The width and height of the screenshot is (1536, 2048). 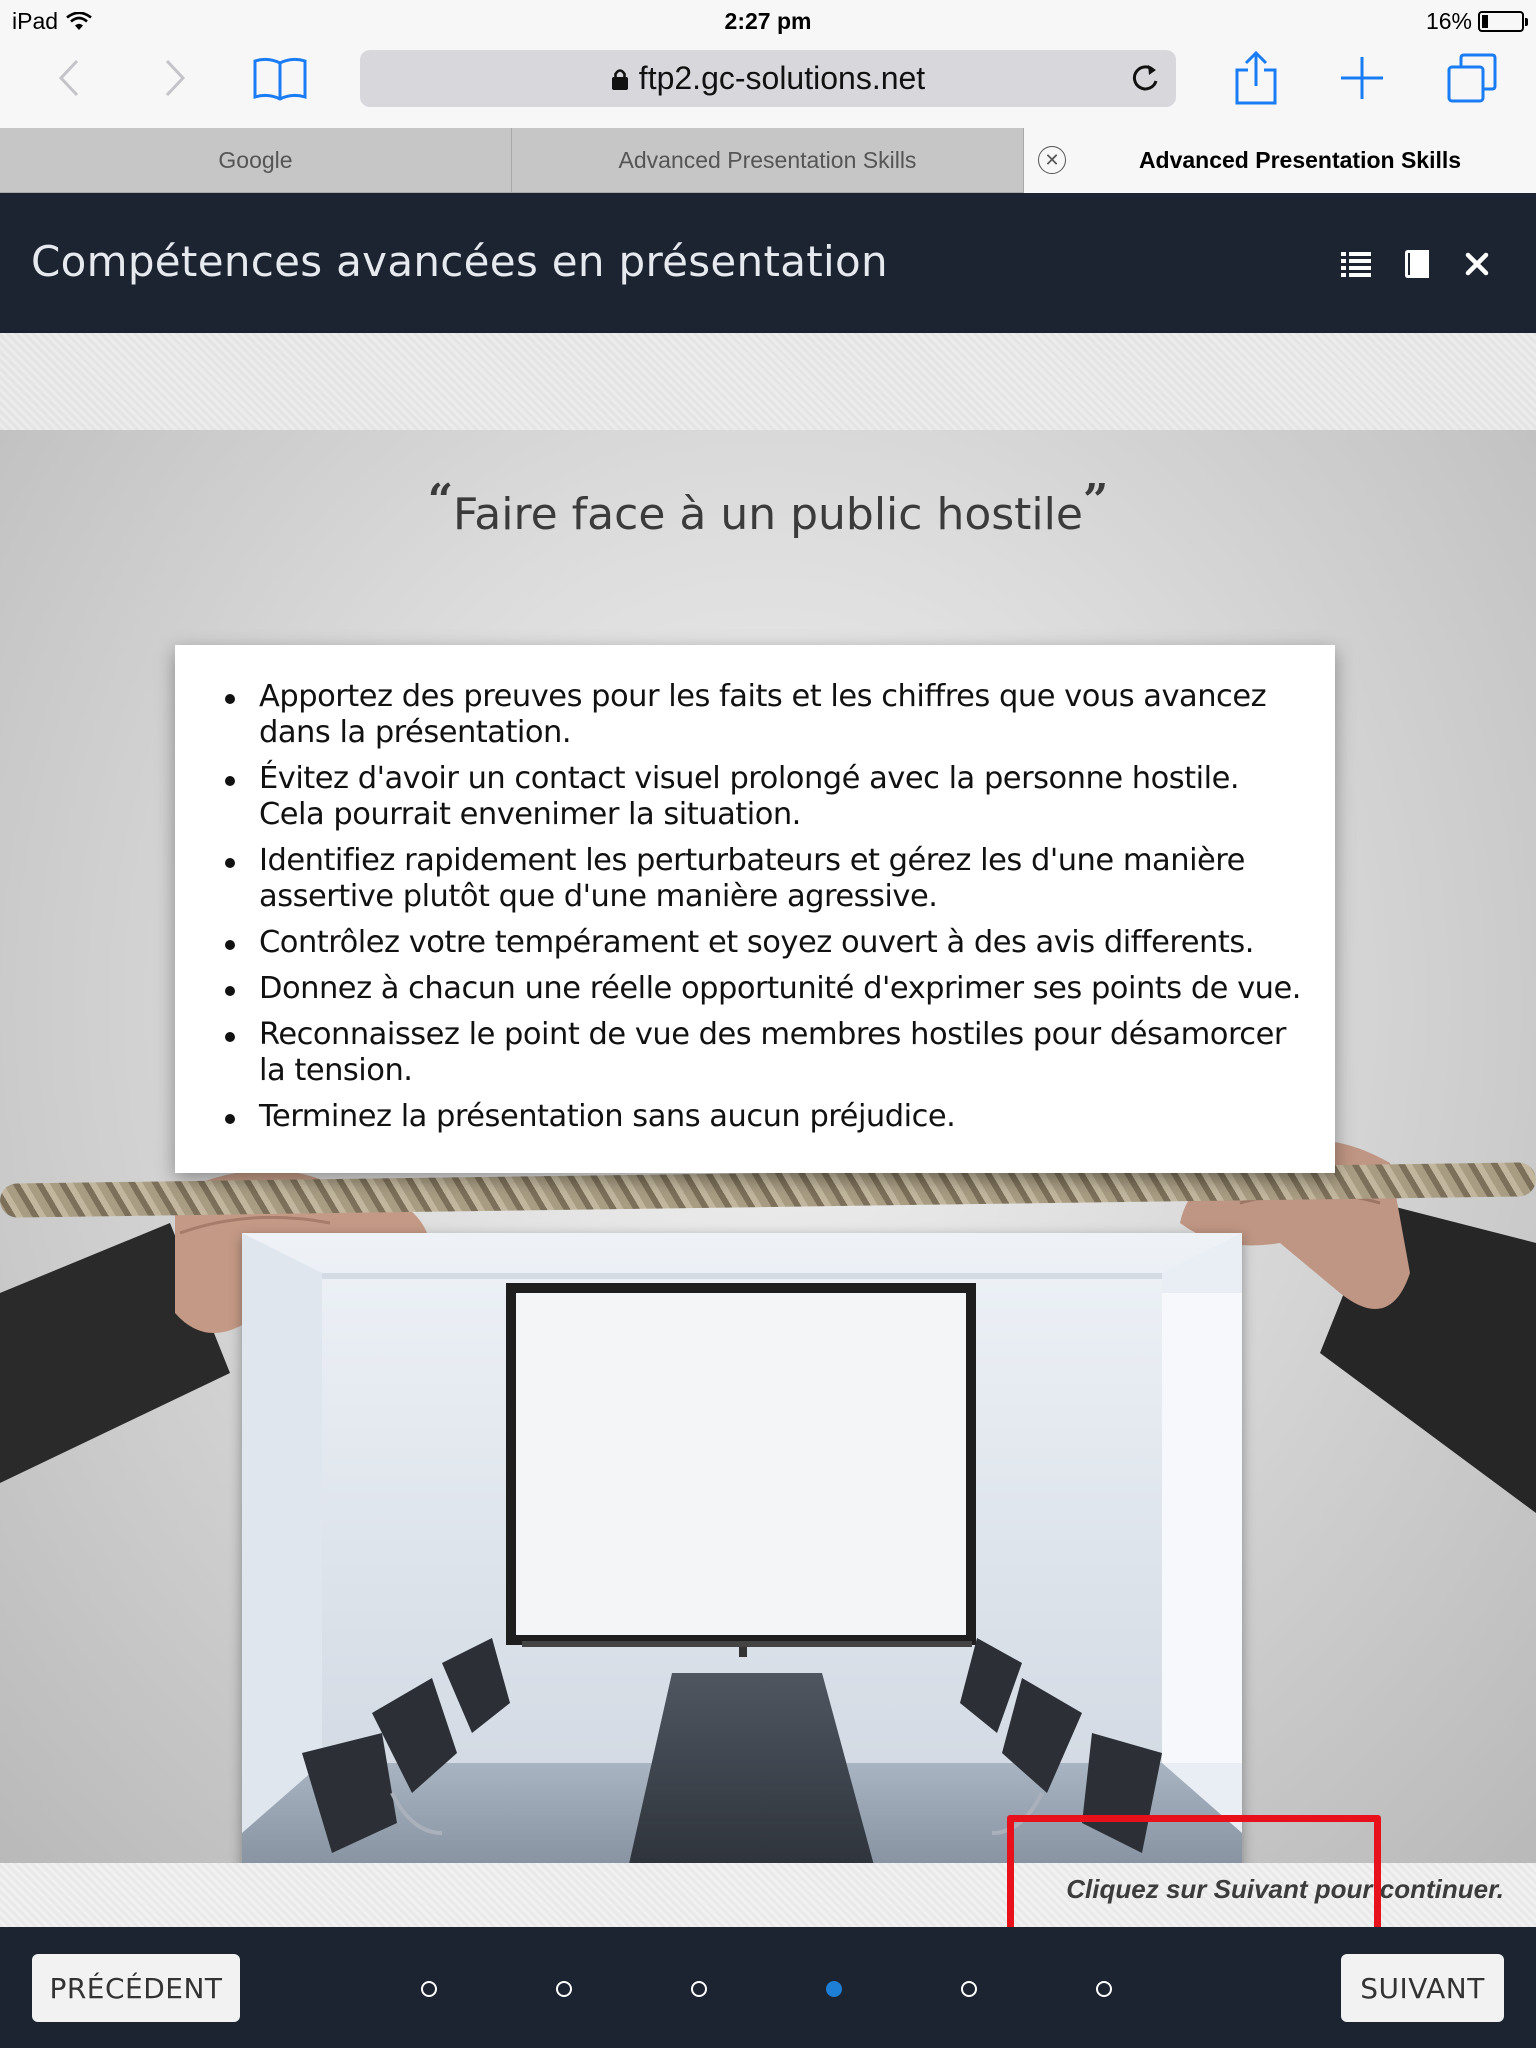 I want to click on tab-advanced-presentation-2: ✕ Advanced Presentation Skills, so click(x=1280, y=160).